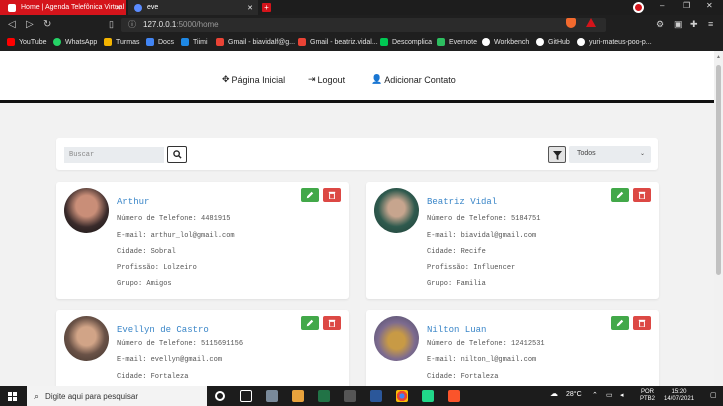 The image size is (723, 406). What do you see at coordinates (193, 7) in the screenshot?
I see `tab-eve: eve ✕` at bounding box center [193, 7].